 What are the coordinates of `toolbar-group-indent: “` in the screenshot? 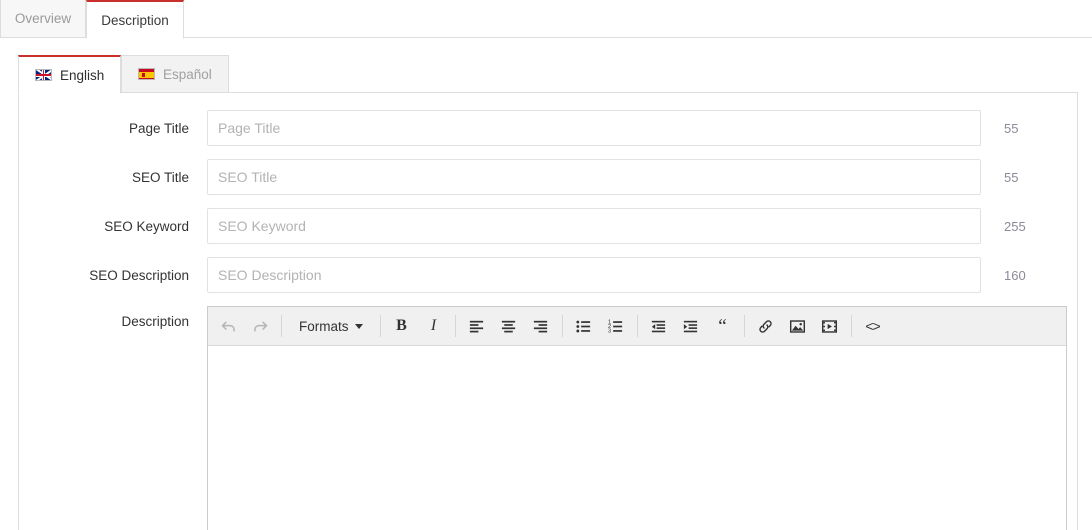 It's located at (691, 326).